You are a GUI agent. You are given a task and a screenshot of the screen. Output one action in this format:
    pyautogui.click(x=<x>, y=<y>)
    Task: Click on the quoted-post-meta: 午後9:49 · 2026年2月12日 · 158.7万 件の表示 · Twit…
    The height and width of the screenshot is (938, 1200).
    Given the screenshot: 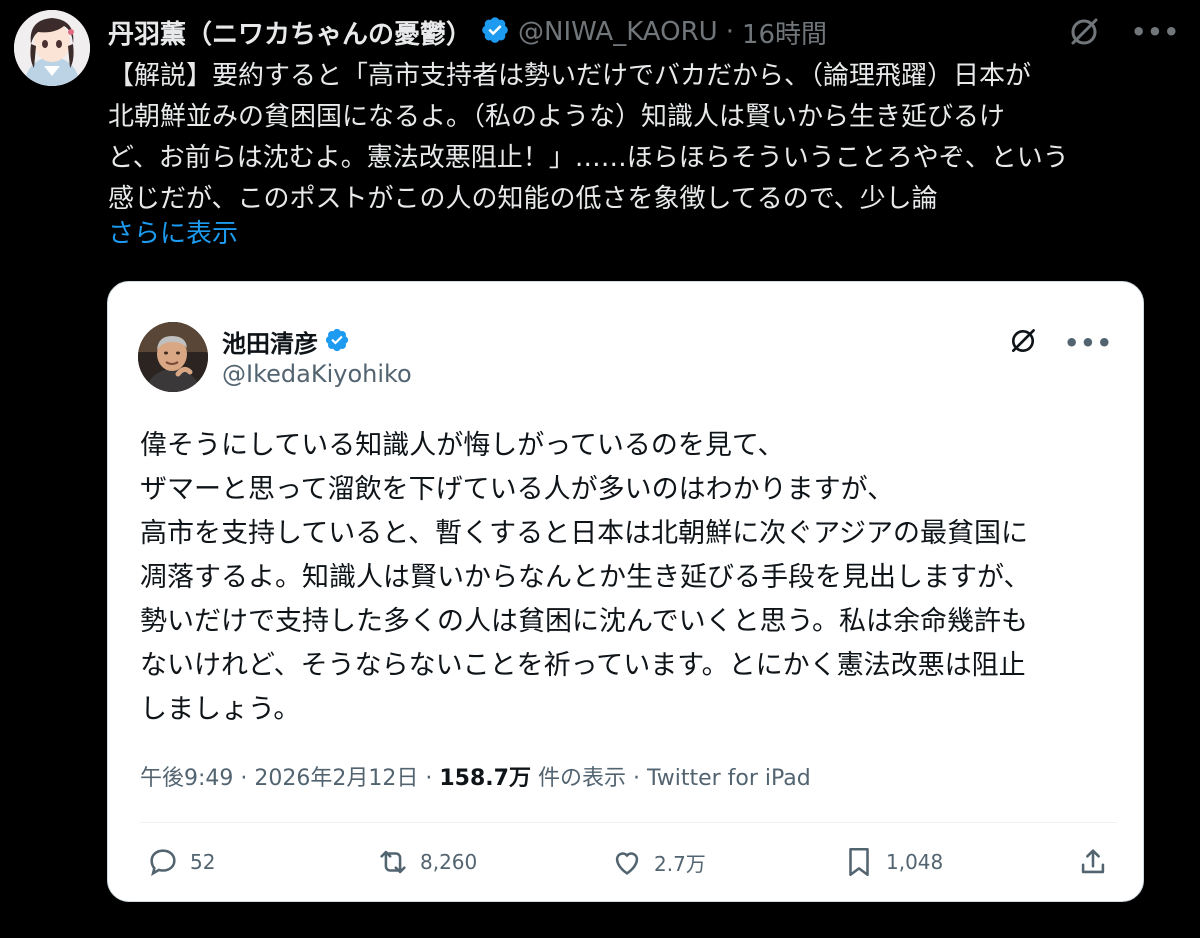 What is the action you would take?
    pyautogui.click(x=475, y=776)
    